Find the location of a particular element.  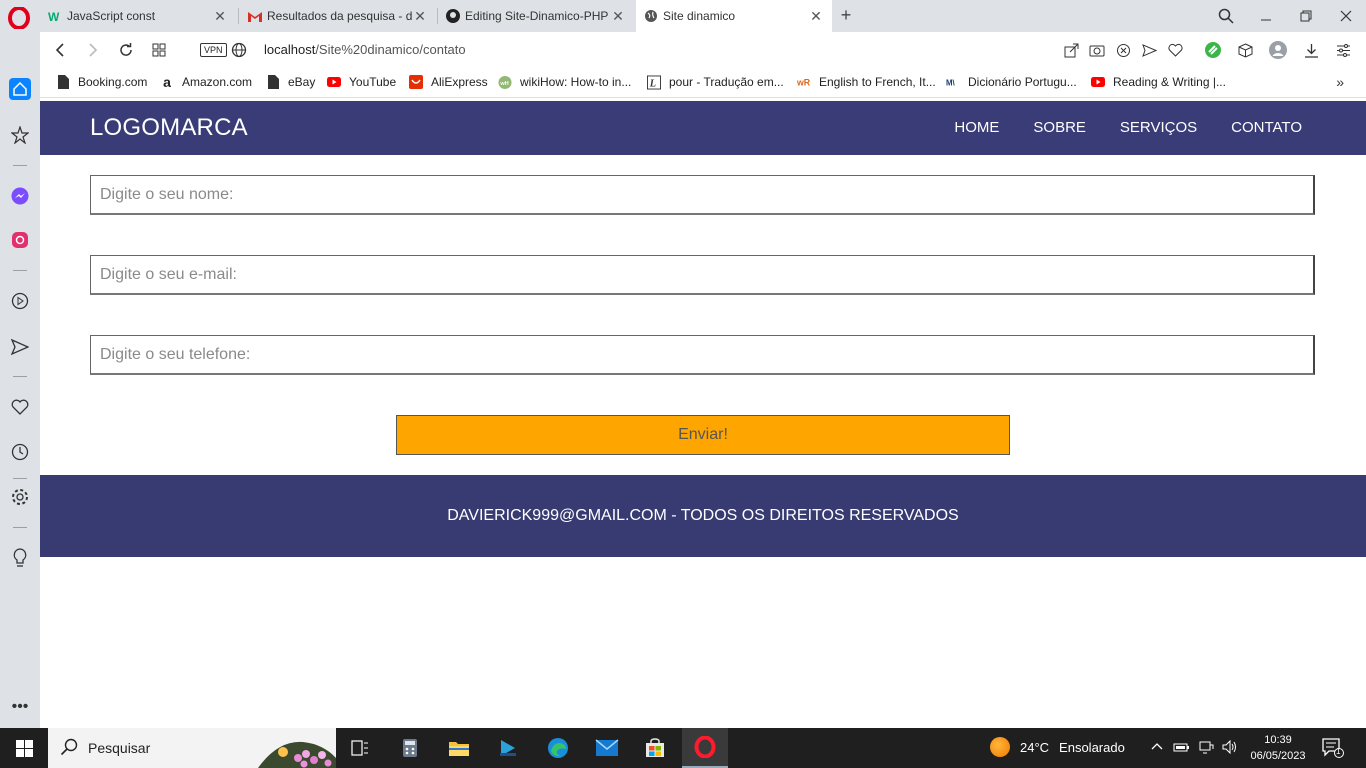

tab-separator is located at coordinates (238, 16).